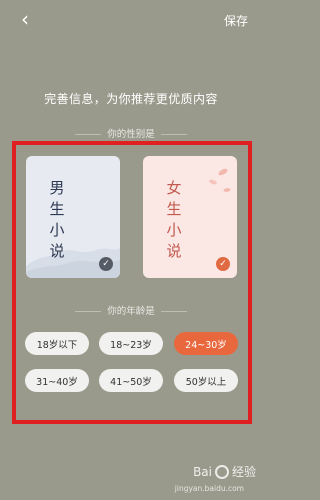 The width and height of the screenshot is (320, 500). Describe the element at coordinates (174, 251) in the screenshot. I see `female-label-char: 说` at that location.